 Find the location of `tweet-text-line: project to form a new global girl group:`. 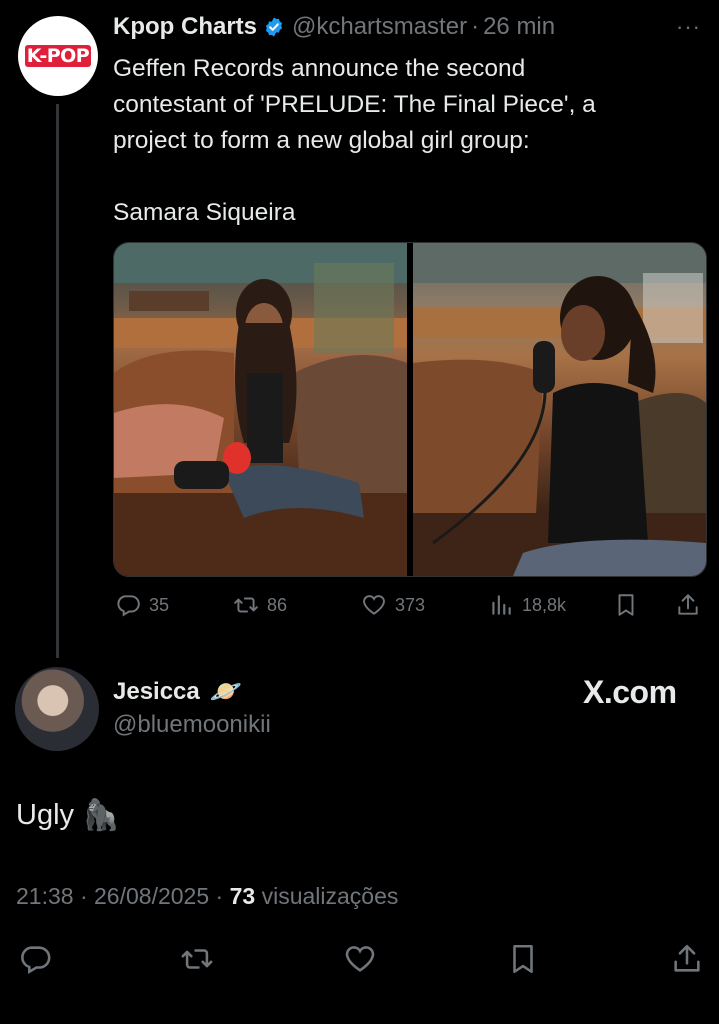

tweet-text-line: project to form a new global girl group: is located at coordinates (321, 140).